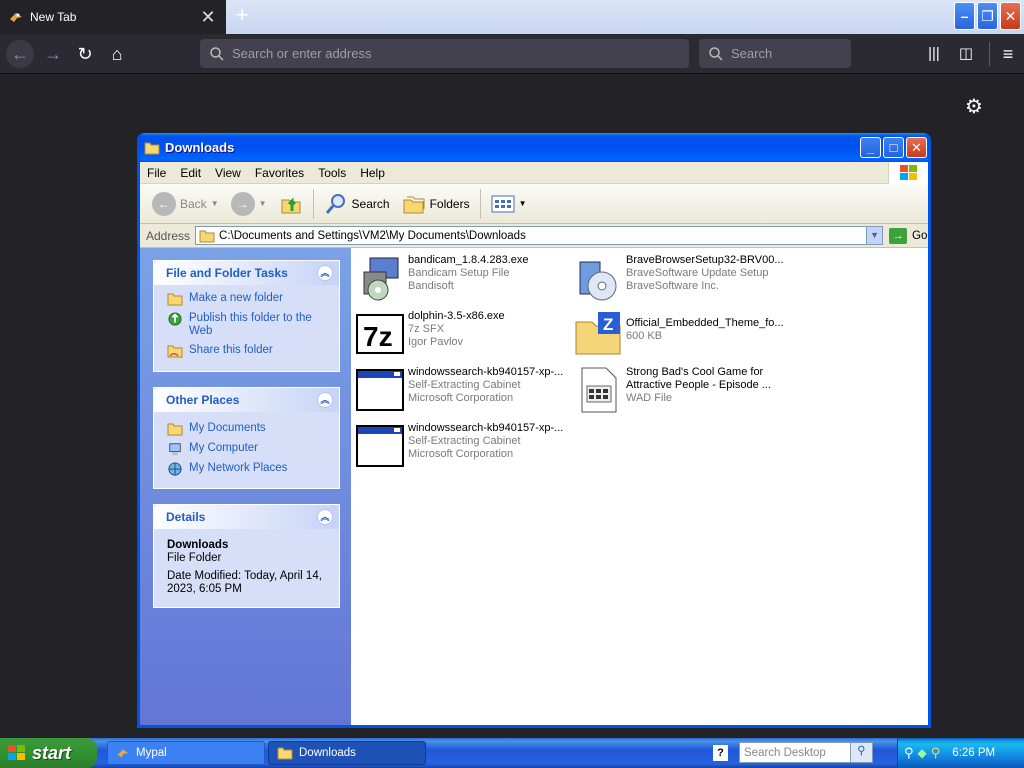 The height and width of the screenshot is (768, 1024). Describe the element at coordinates (228, 173) in the screenshot. I see `menu-view: View` at that location.